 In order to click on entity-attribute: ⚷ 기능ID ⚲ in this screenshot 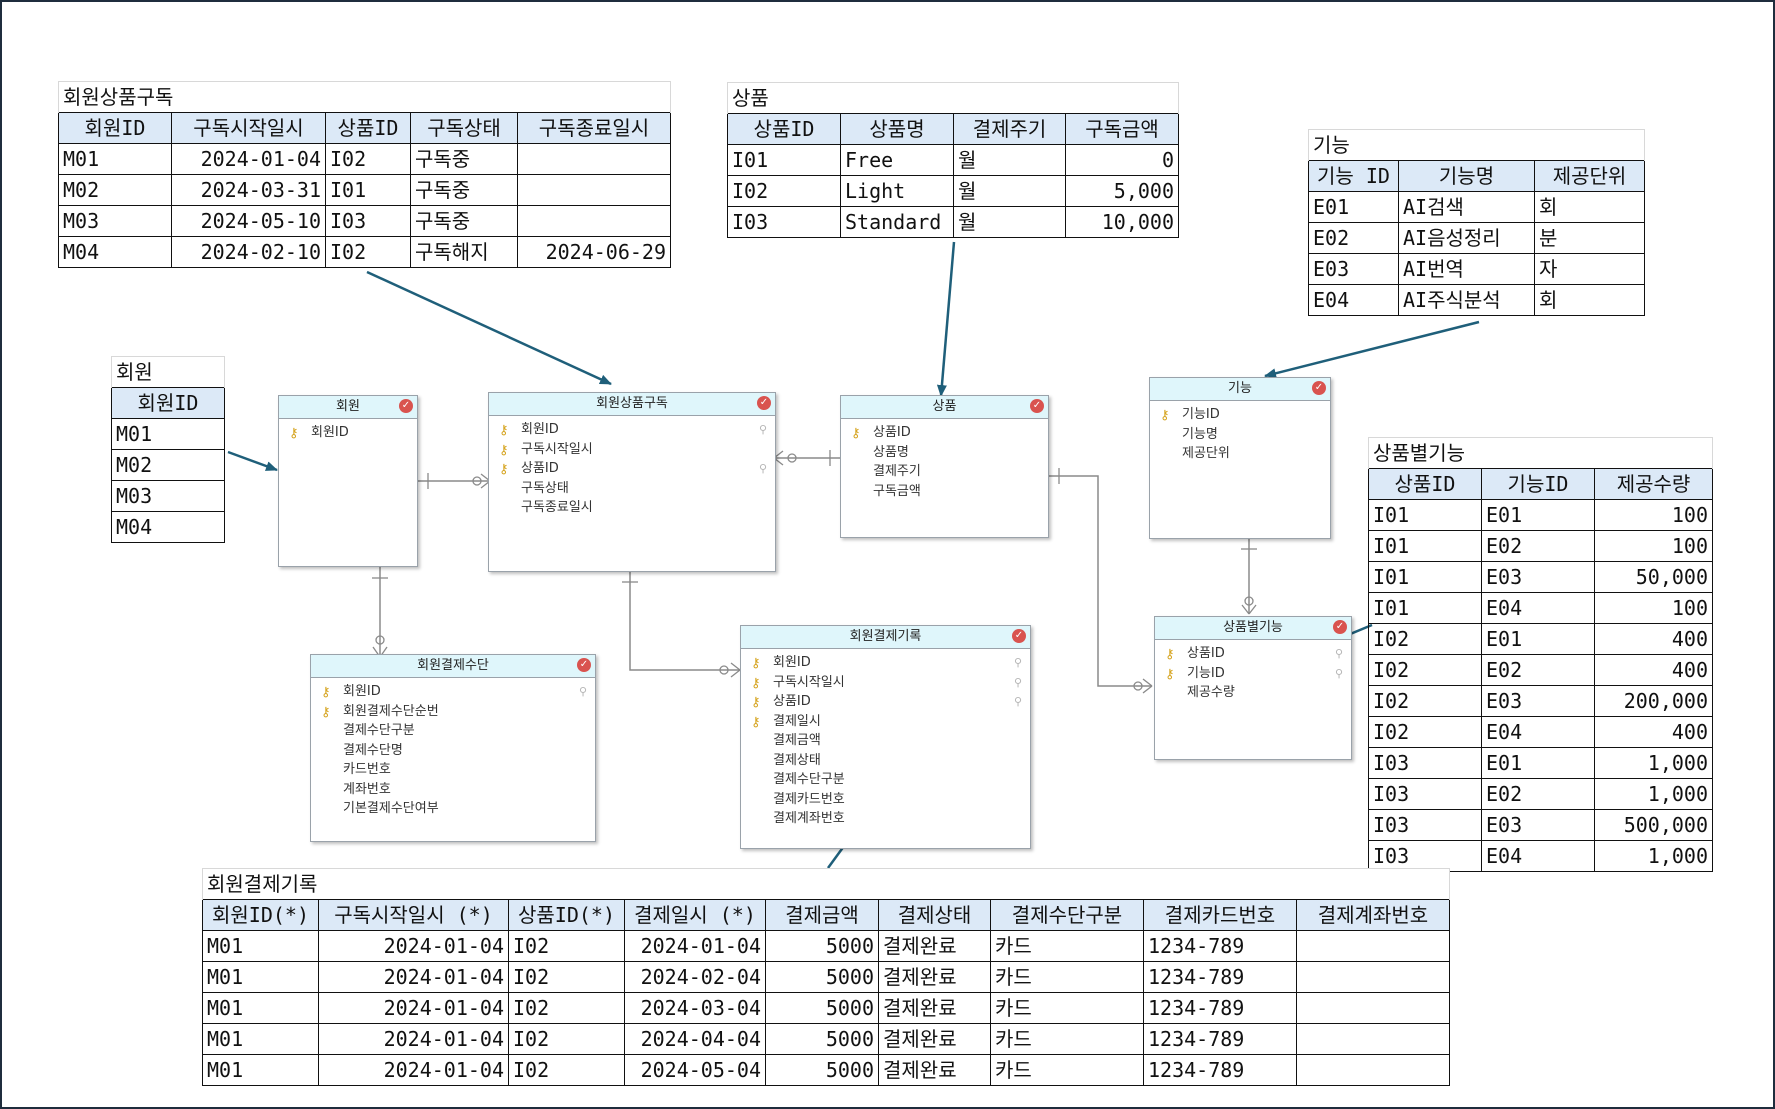, I will do `click(1253, 674)`.